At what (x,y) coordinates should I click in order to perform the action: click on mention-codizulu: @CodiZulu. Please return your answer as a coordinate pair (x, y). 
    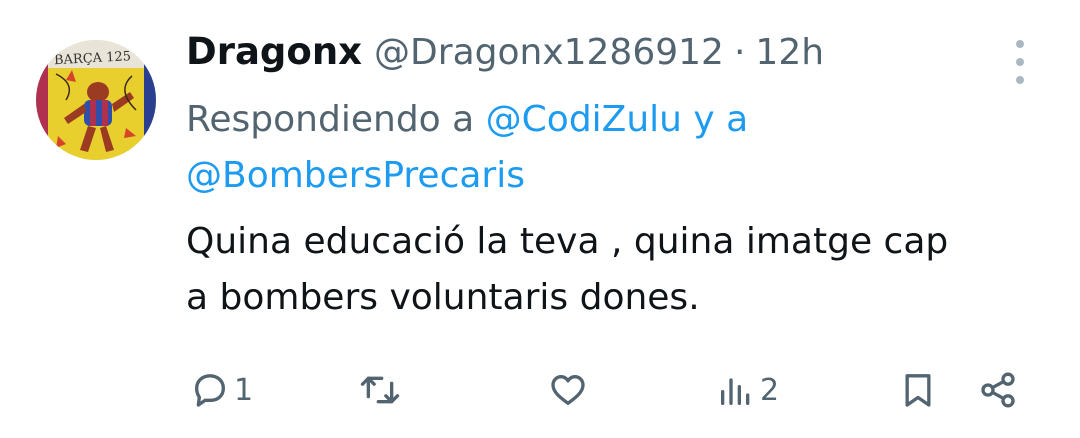
    Looking at the image, I should click on (584, 119).